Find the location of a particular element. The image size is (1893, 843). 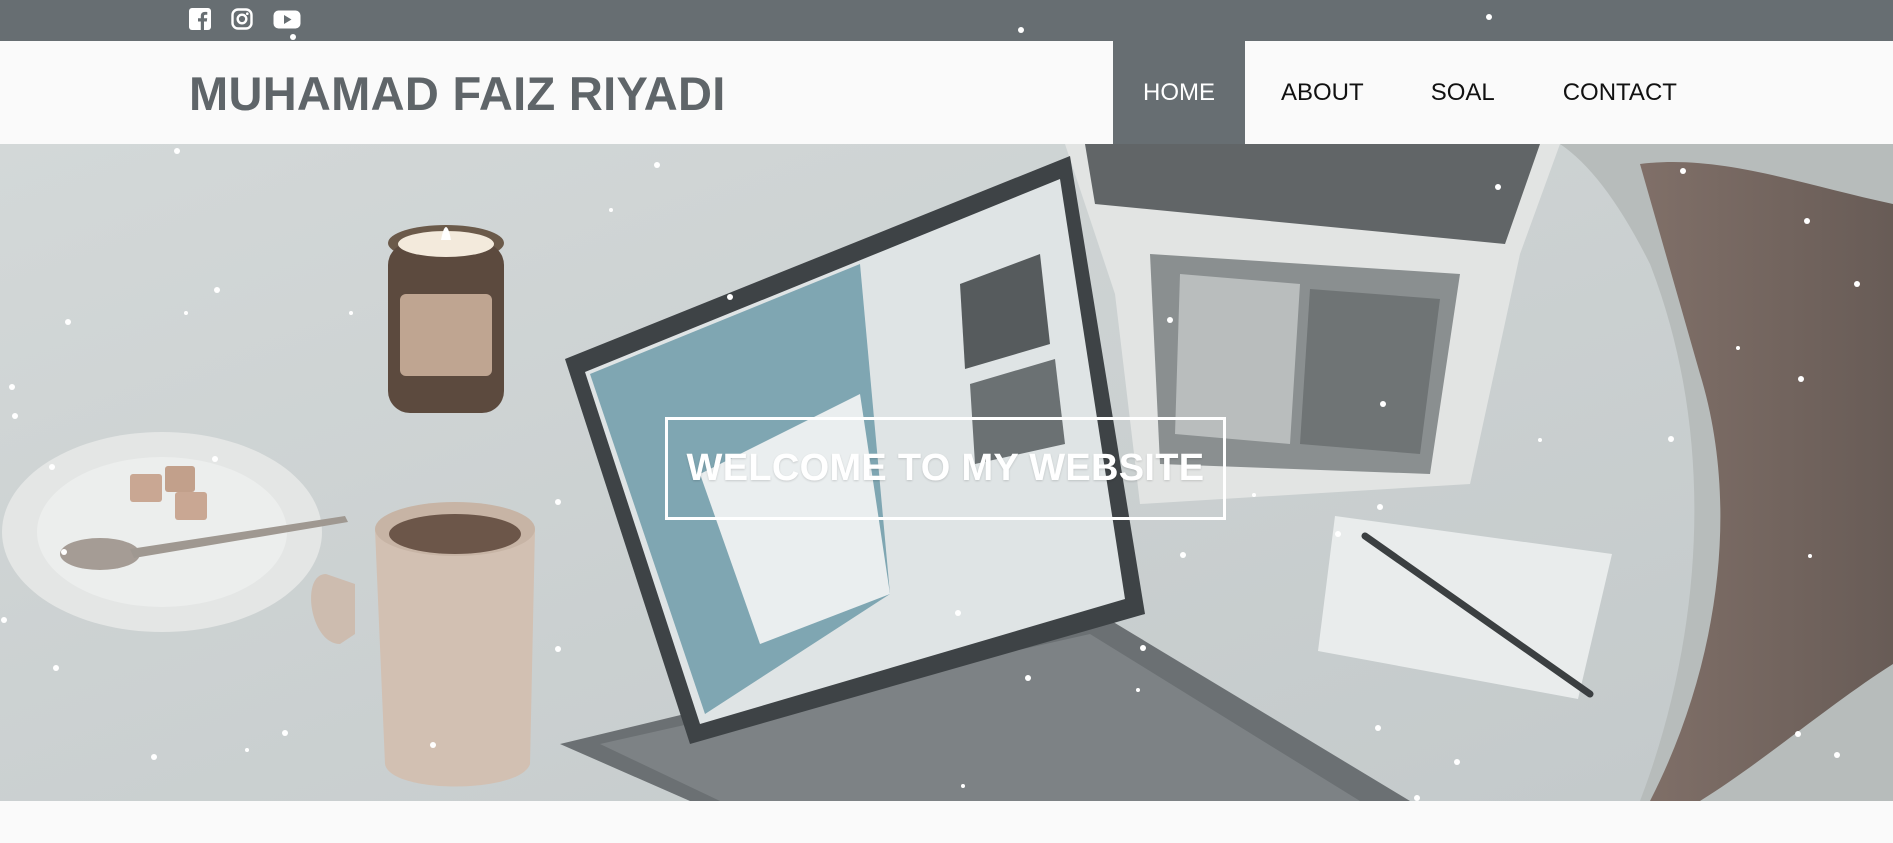

nav-home: HOME is located at coordinates (1179, 92).